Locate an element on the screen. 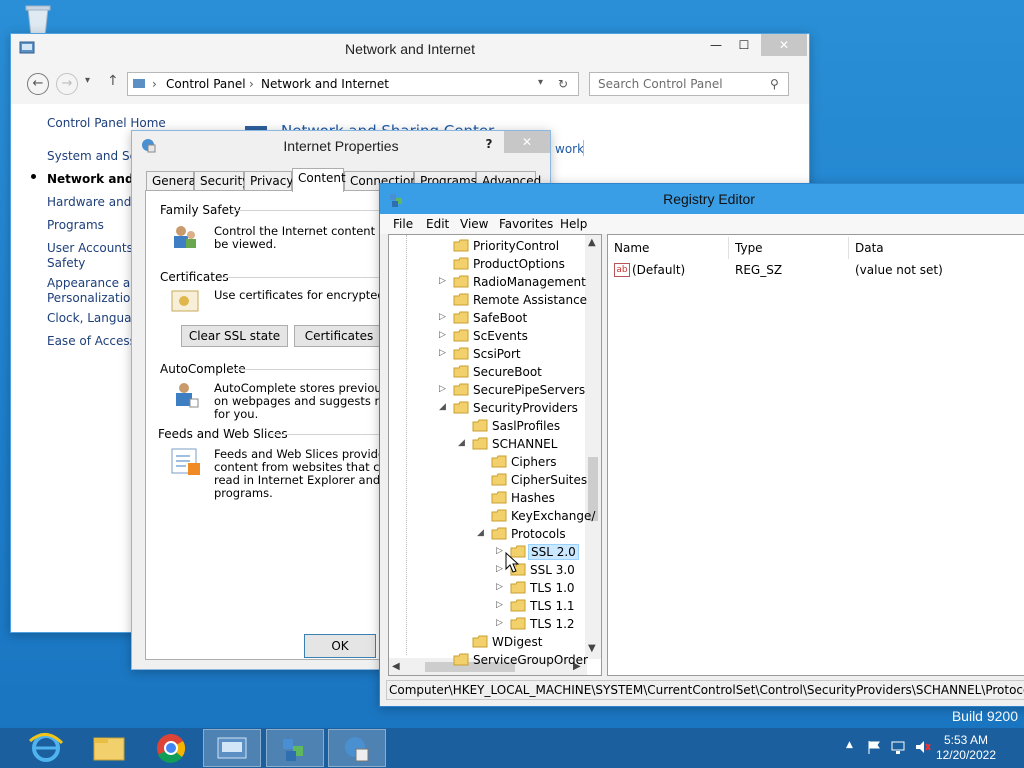 This screenshot has height=768, width=1024. tab-general: General is located at coordinates (172, 181).